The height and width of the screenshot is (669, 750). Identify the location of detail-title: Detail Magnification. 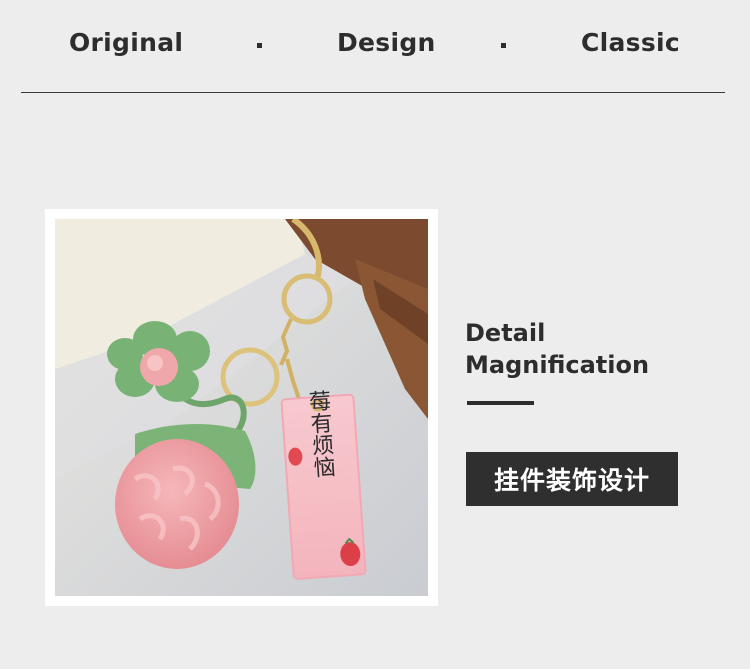
(557, 349).